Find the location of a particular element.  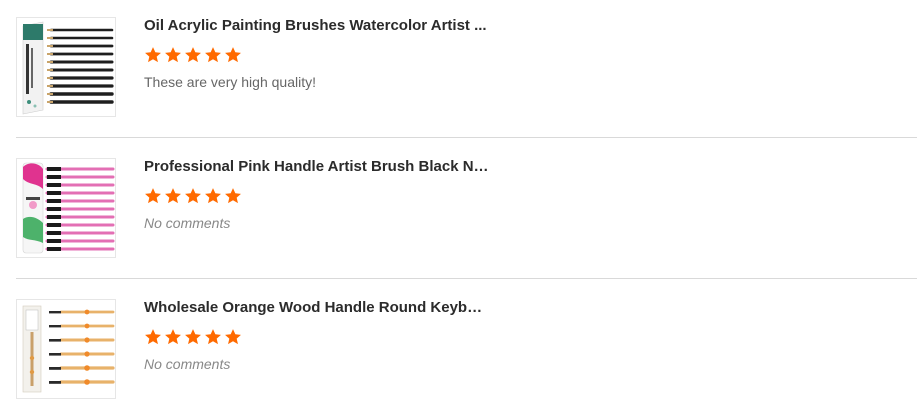

review-comment: These are very high quality! is located at coordinates (230, 82).